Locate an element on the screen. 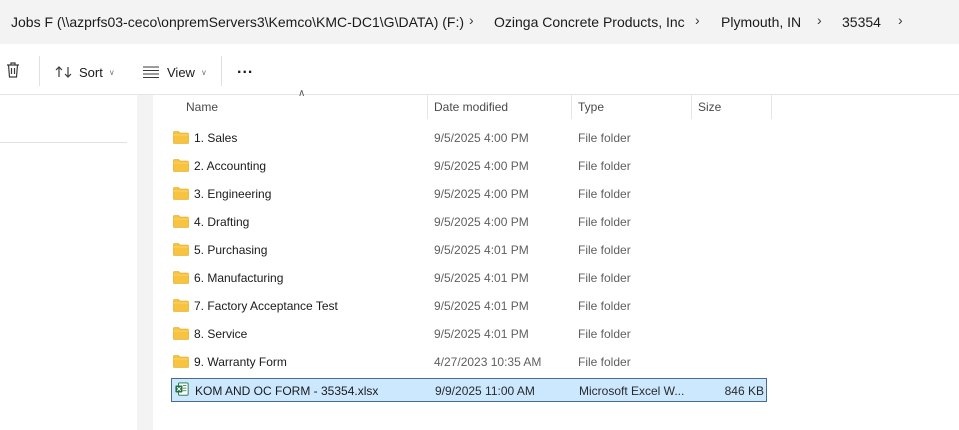  excel-file-icon is located at coordinates (182, 389).